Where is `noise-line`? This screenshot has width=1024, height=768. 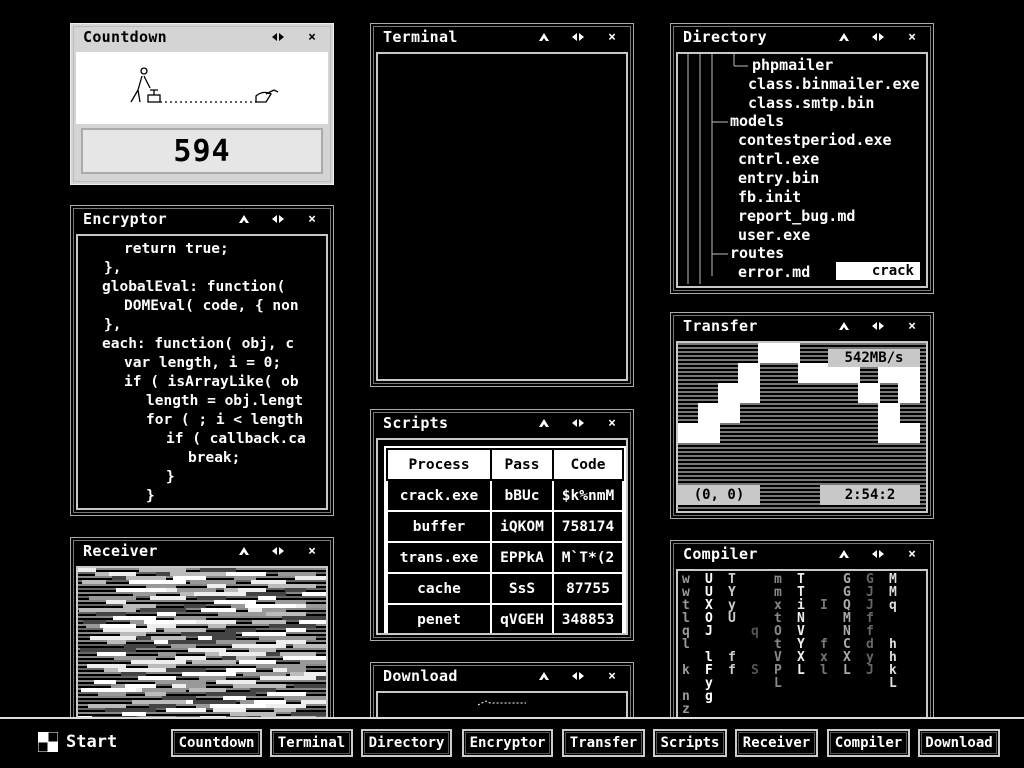
noise-line is located at coordinates (202, 645).